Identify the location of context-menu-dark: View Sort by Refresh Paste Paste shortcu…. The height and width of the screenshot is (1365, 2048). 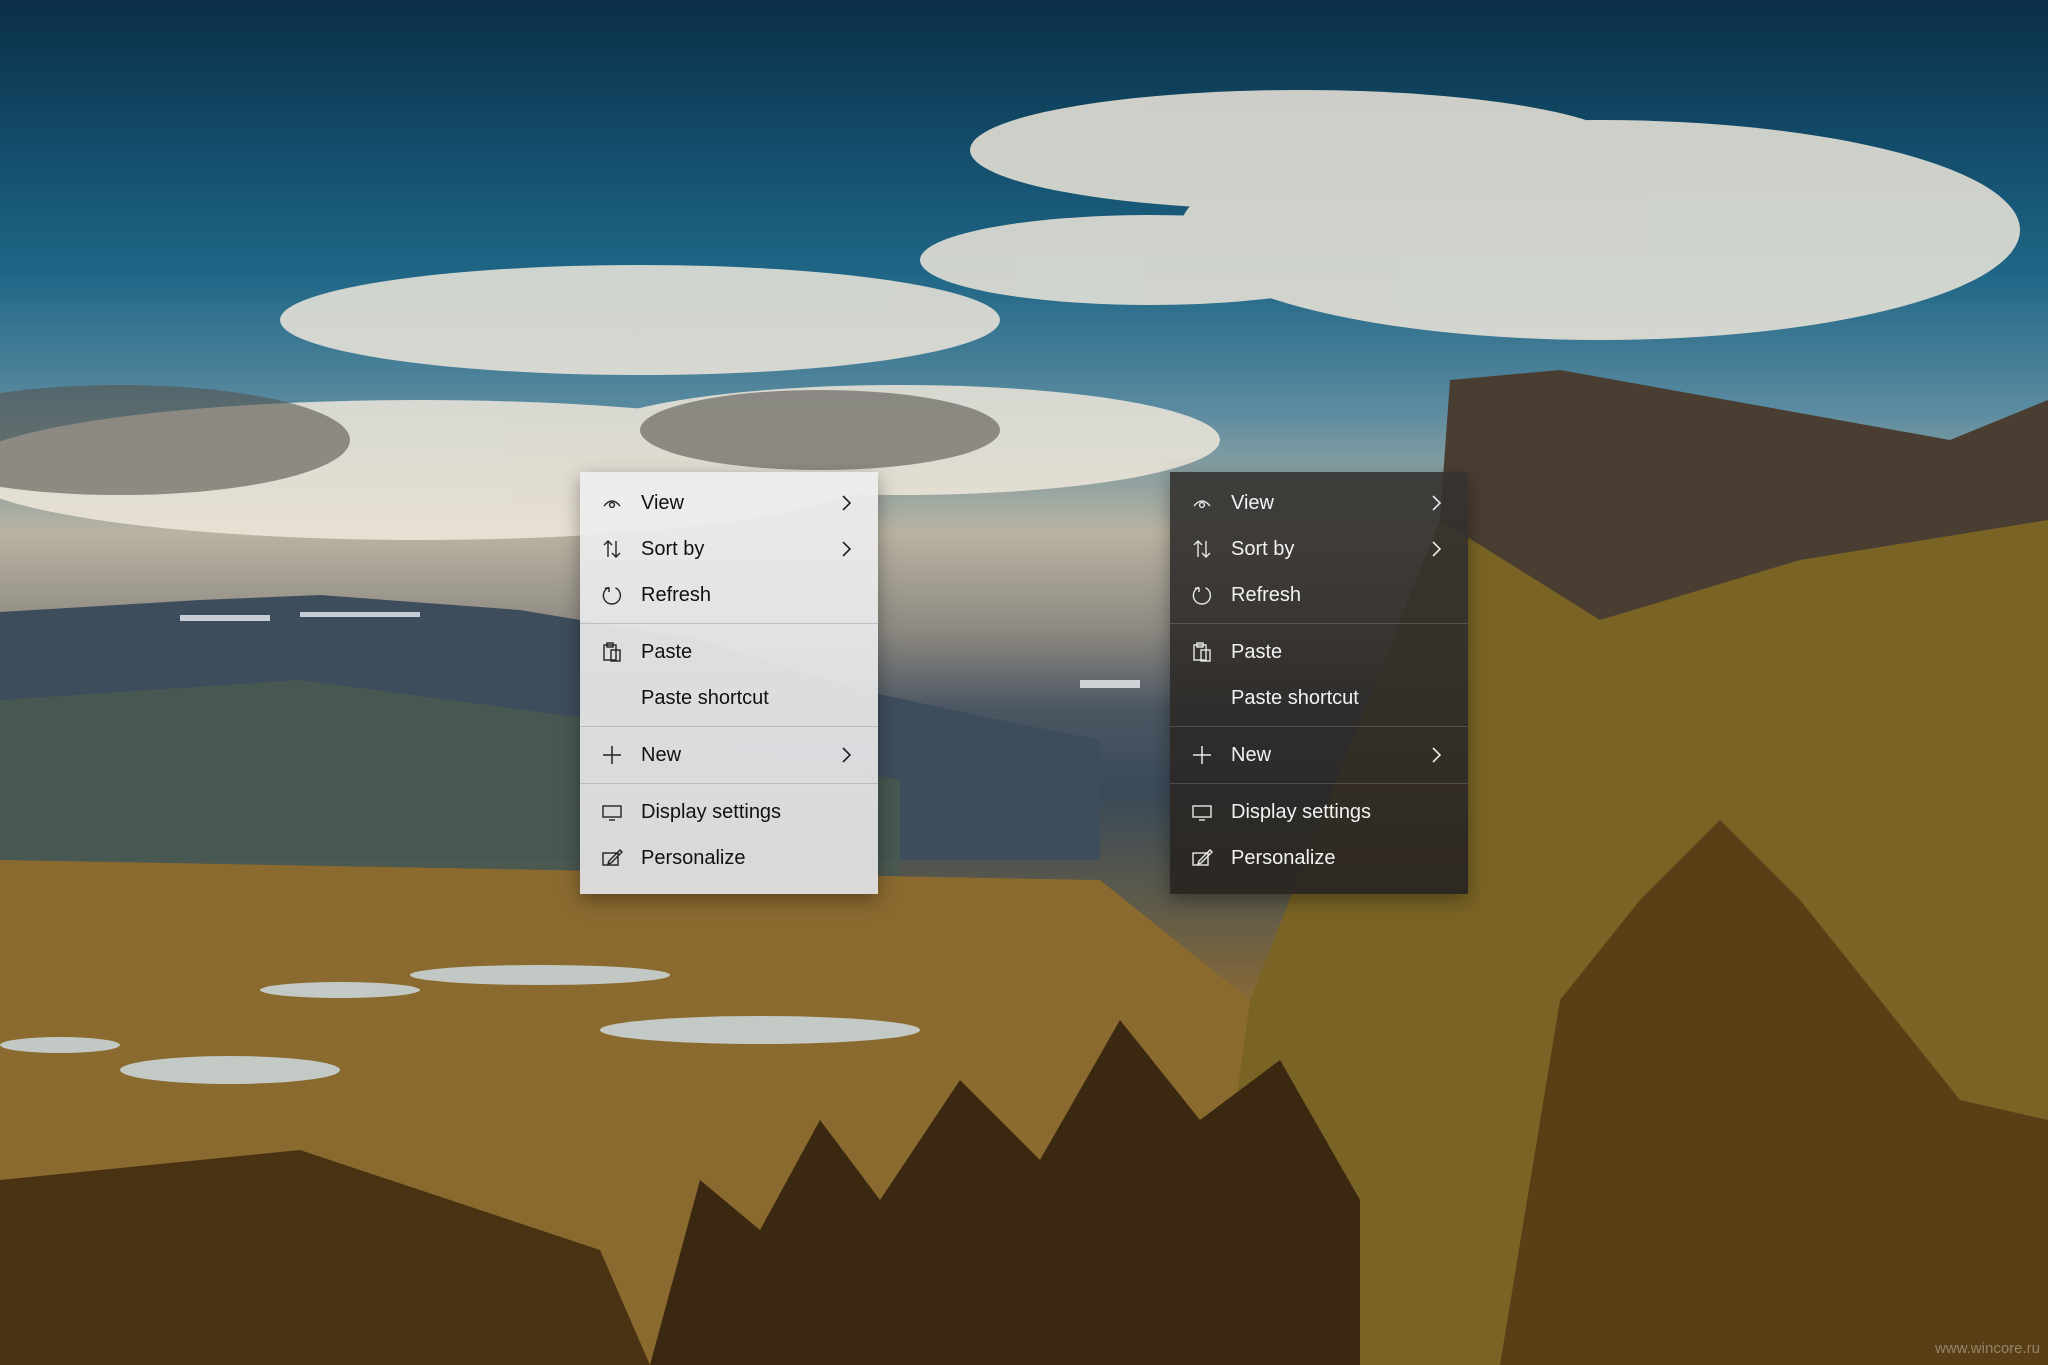
(1319, 683).